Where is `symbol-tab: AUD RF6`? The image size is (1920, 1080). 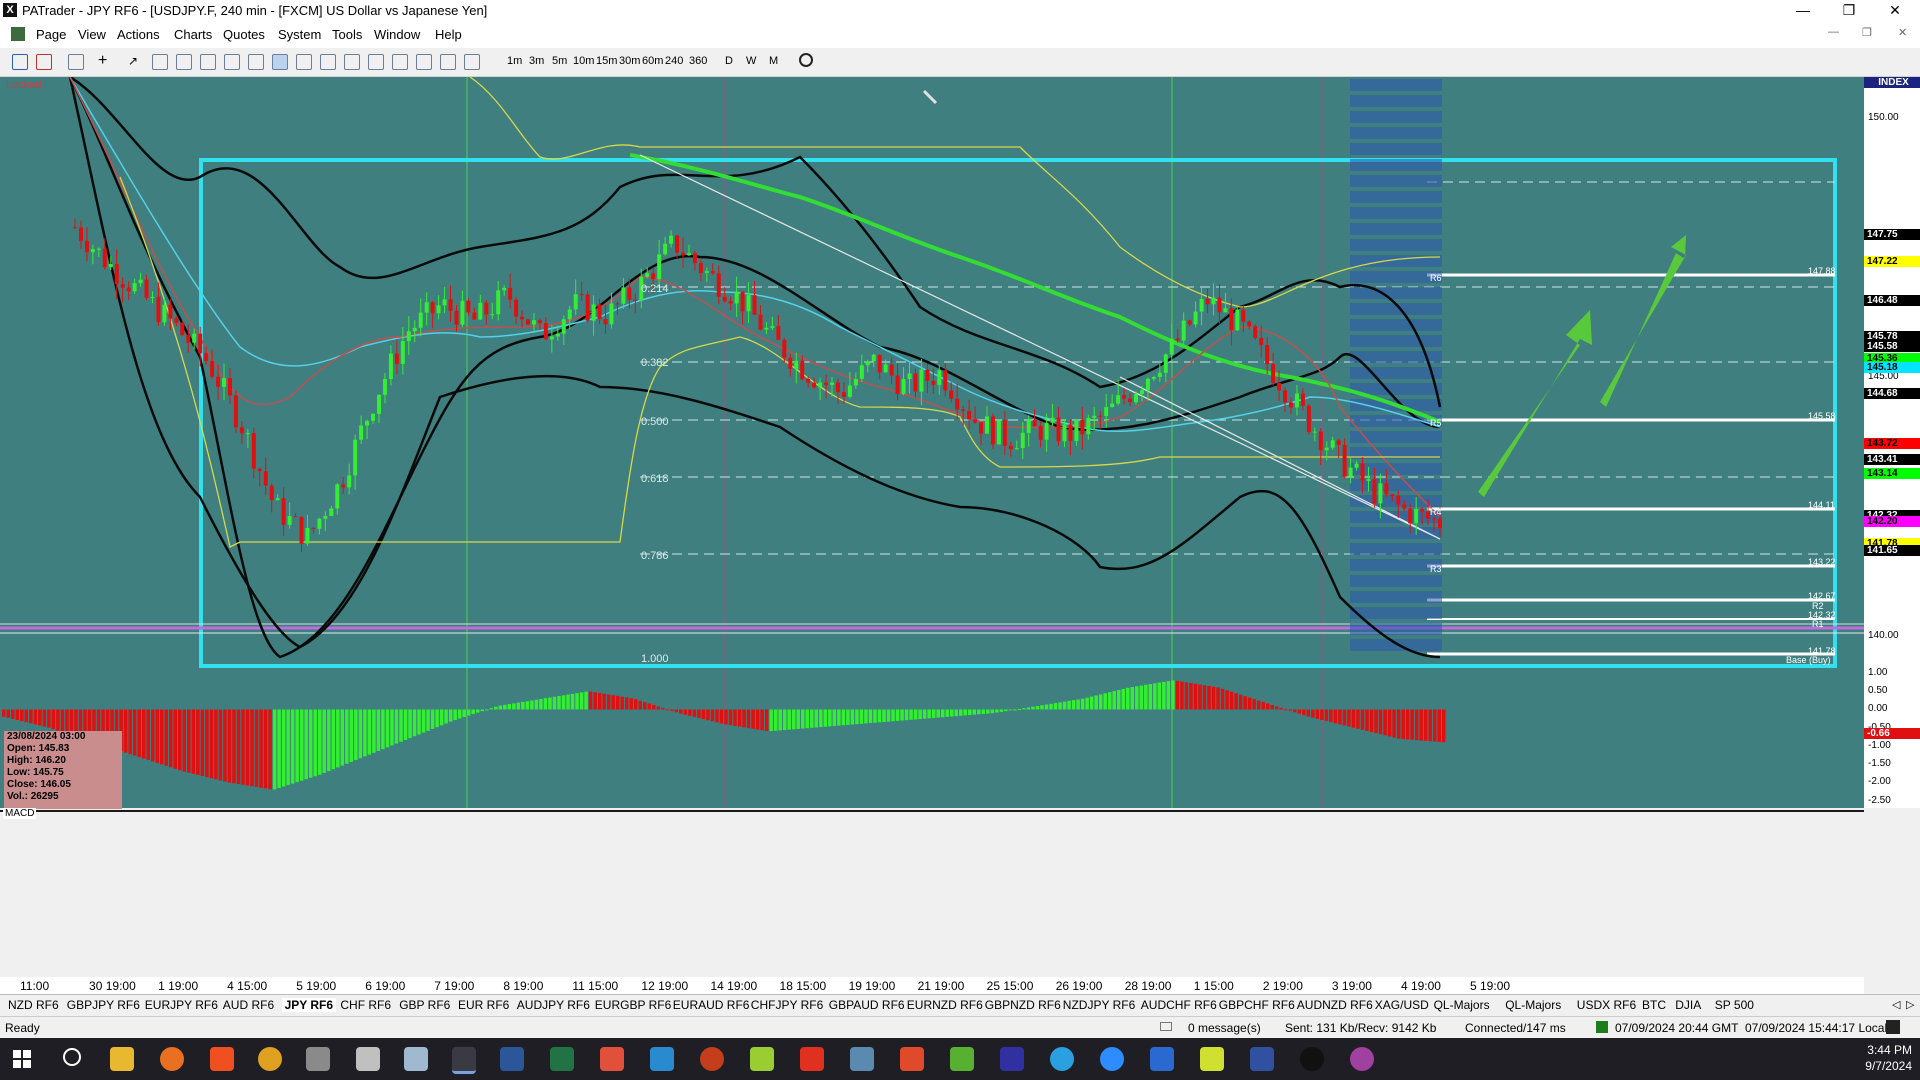
symbol-tab: AUD RF6 is located at coordinates (248, 1005).